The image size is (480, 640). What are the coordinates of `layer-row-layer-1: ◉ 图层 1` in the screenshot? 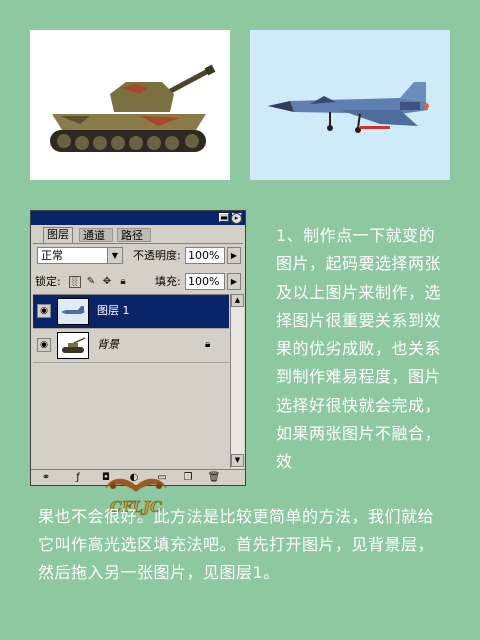 It's located at (131, 312).